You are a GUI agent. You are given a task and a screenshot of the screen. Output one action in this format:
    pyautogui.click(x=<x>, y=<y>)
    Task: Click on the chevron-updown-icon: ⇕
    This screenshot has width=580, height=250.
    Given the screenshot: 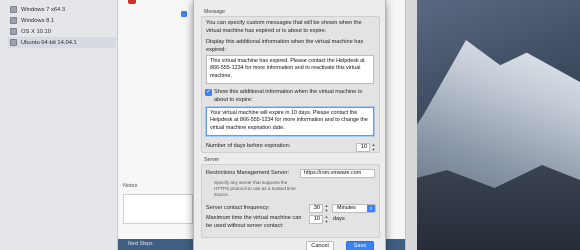 What is the action you would take?
    pyautogui.click(x=371, y=208)
    